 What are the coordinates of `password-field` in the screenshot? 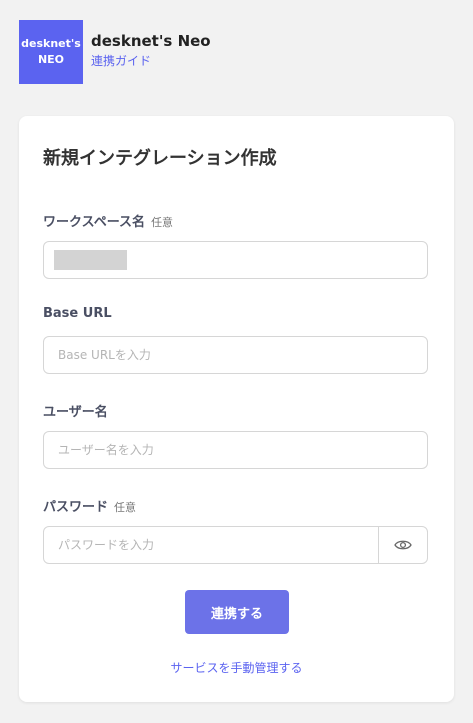 It's located at (235, 545).